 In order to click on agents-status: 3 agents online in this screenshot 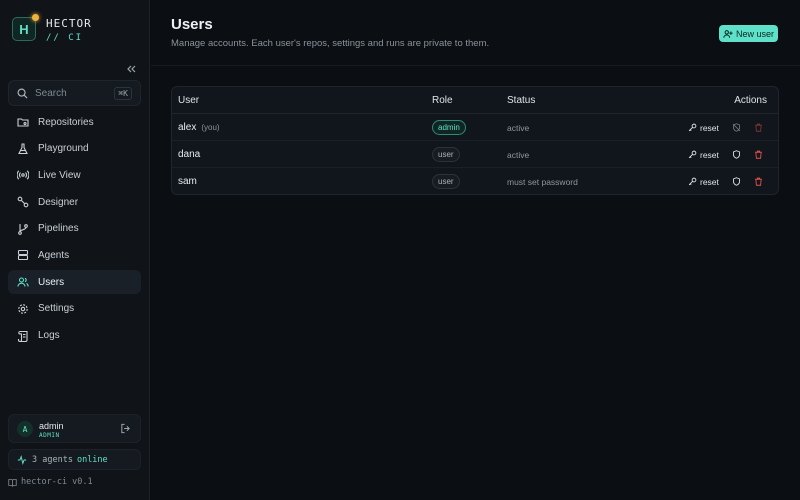, I will do `click(74, 459)`.